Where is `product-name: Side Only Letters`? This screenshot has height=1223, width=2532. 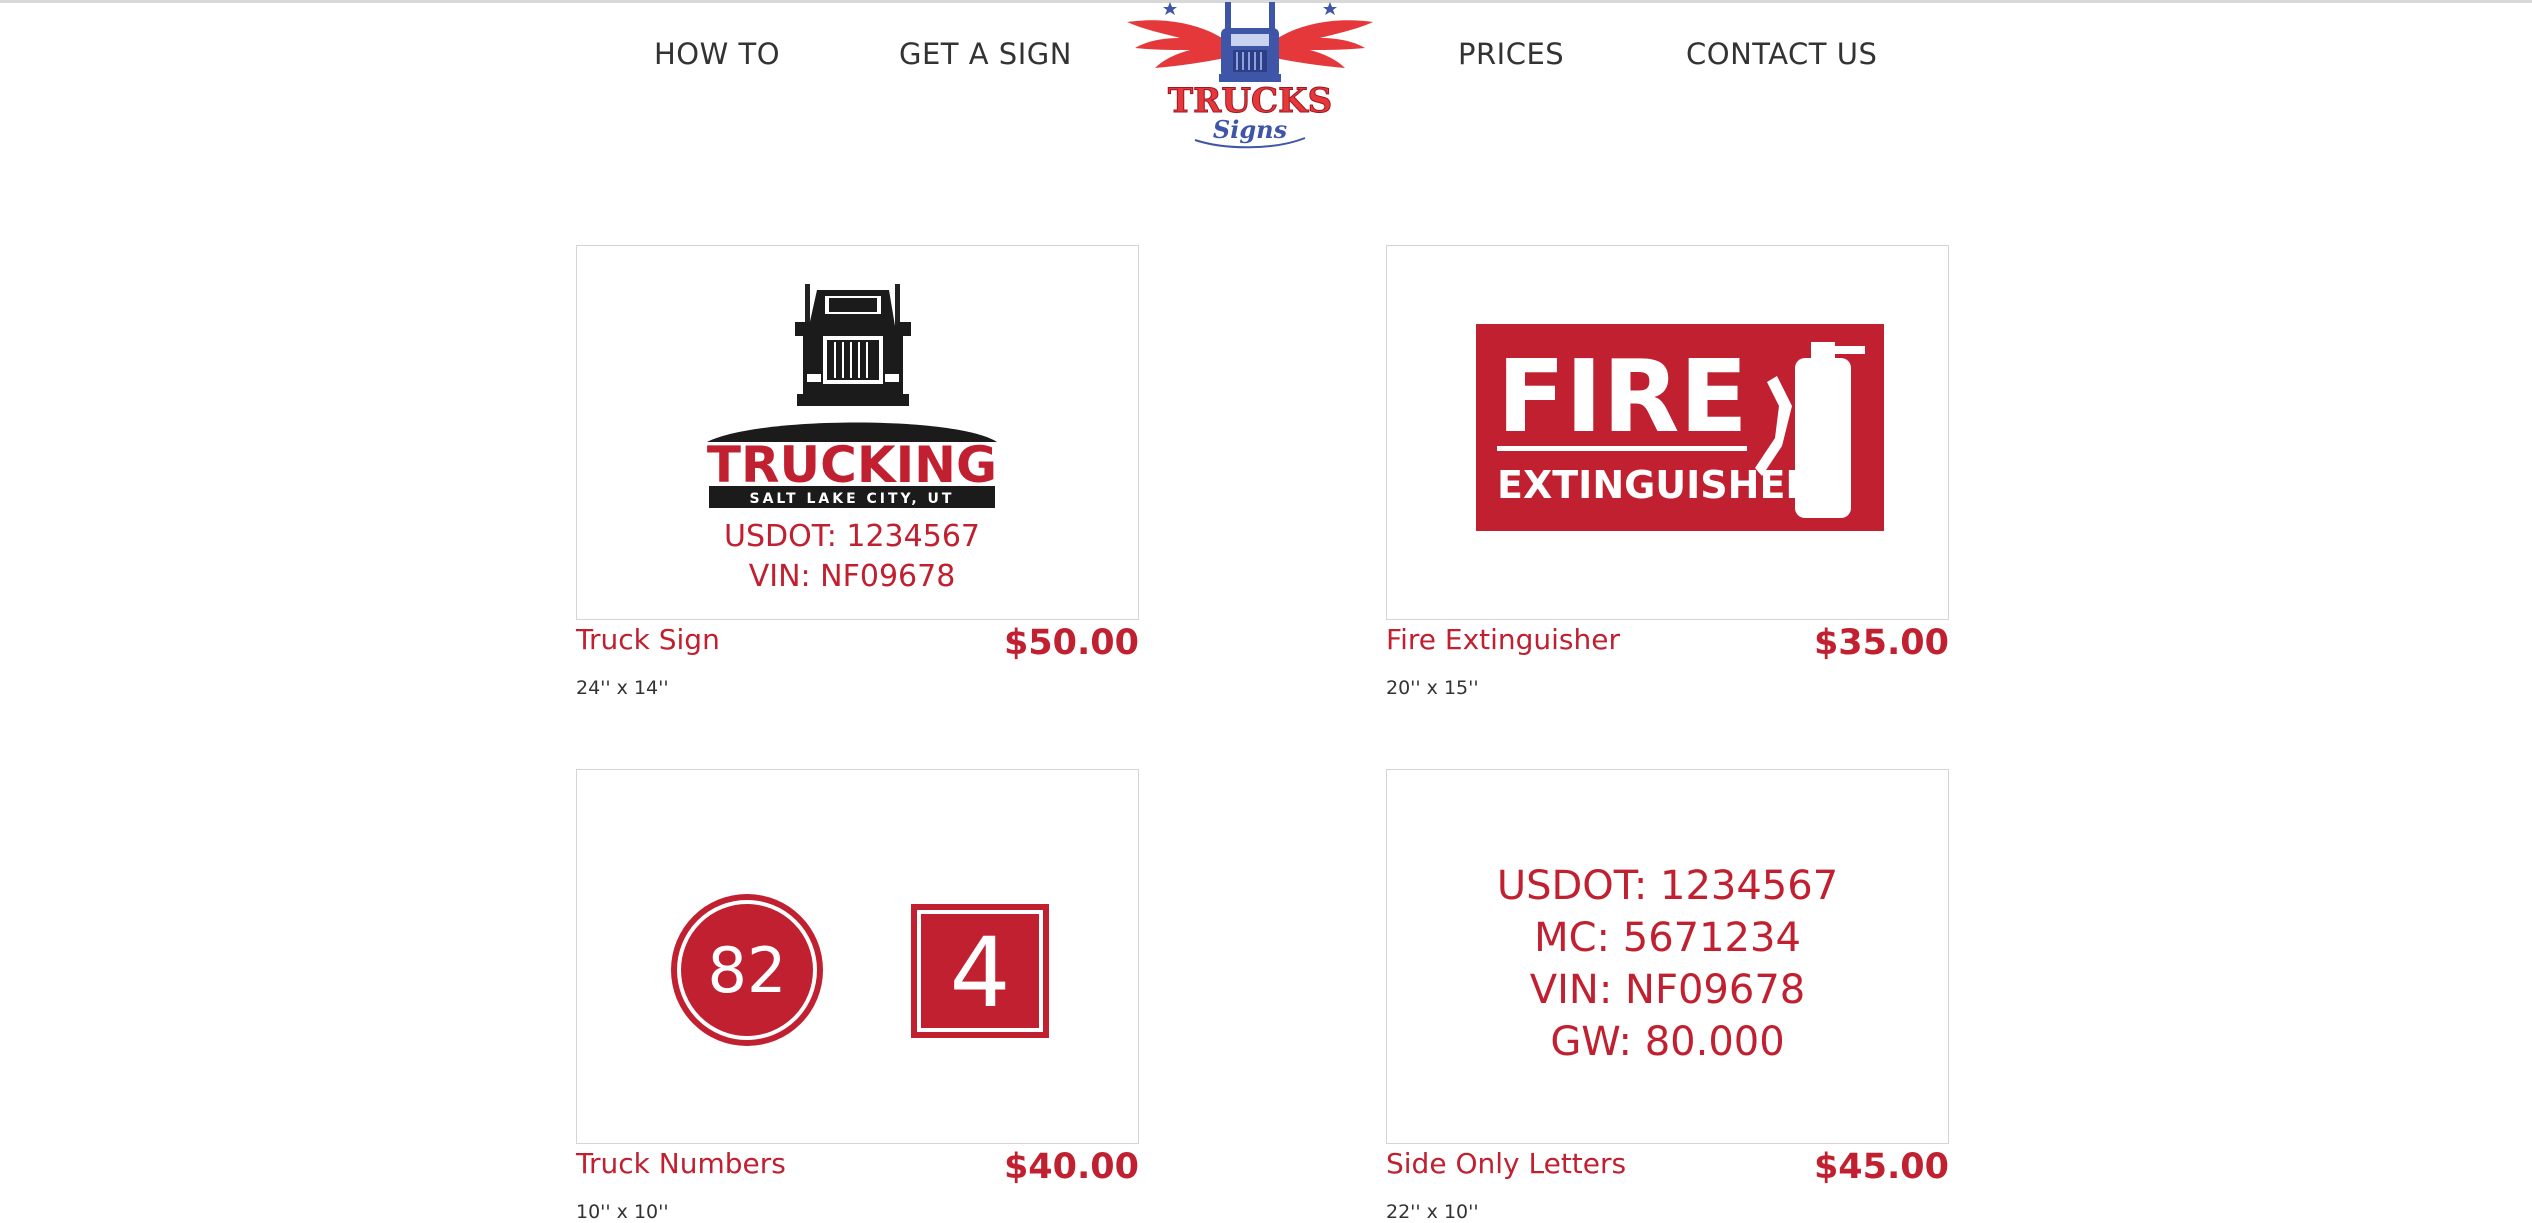 product-name: Side Only Letters is located at coordinates (1506, 1163).